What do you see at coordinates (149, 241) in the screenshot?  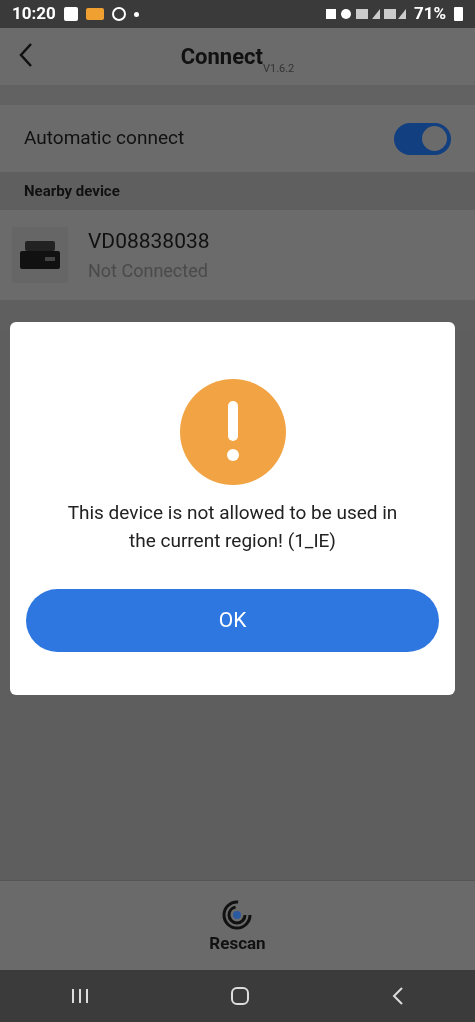 I see `device-name: VD08838038` at bounding box center [149, 241].